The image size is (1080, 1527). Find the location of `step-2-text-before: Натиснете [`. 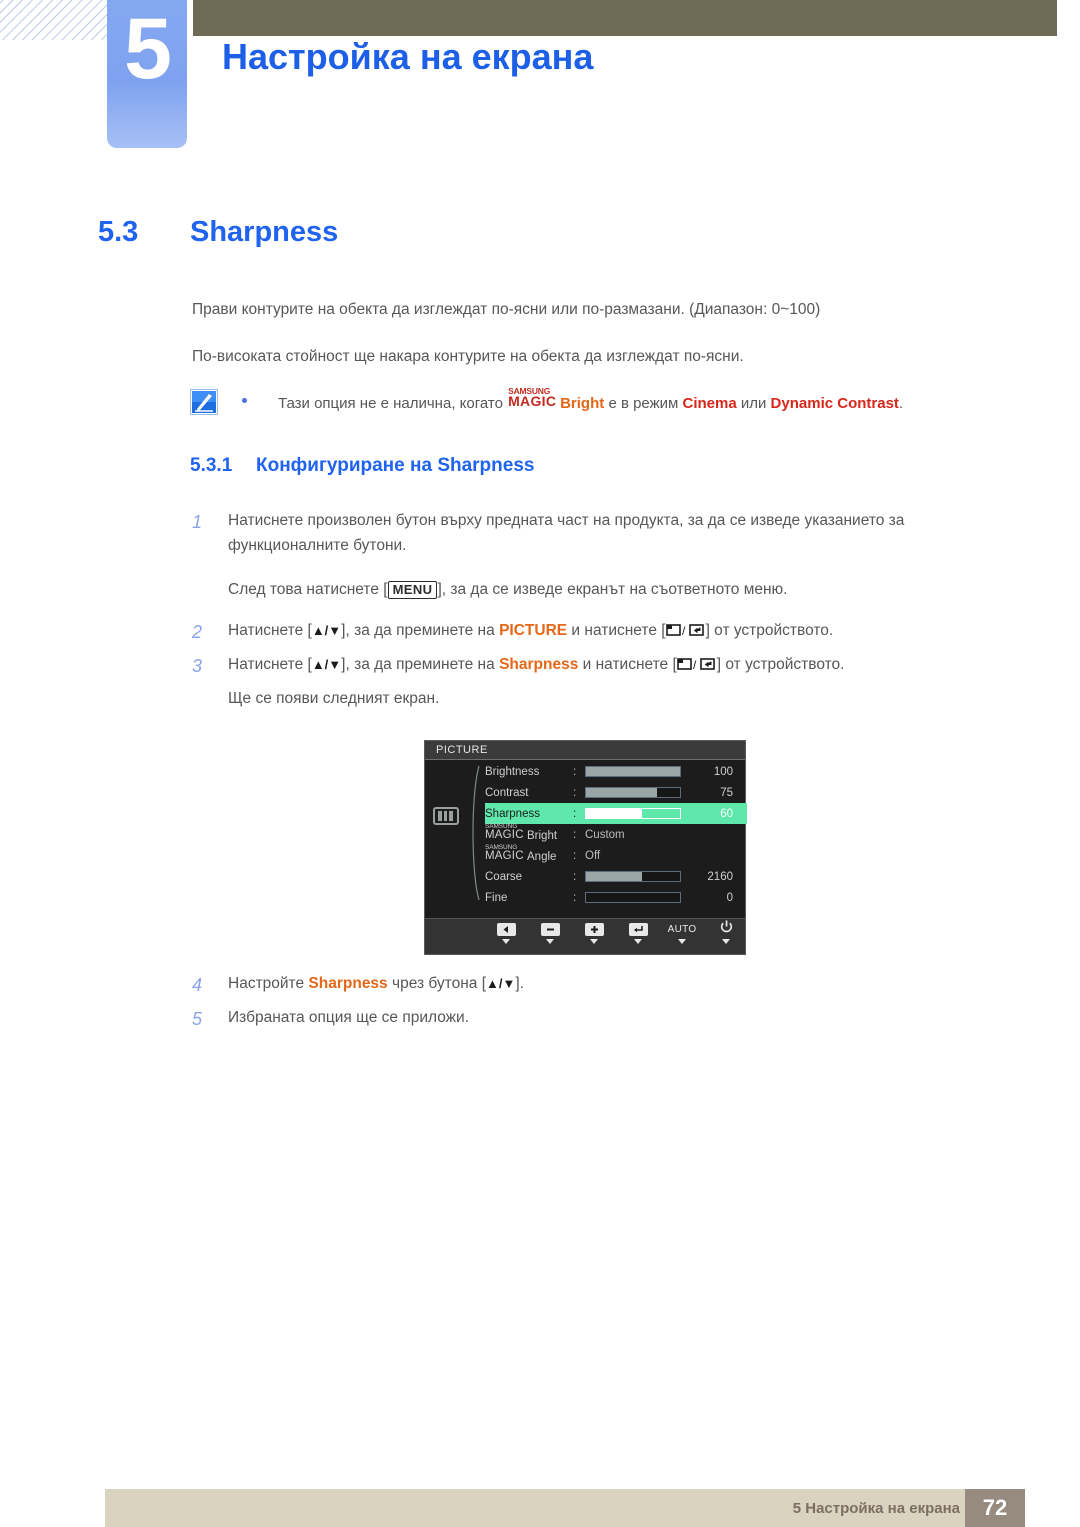

step-2-text-before: Натиснете [ is located at coordinates (270, 630).